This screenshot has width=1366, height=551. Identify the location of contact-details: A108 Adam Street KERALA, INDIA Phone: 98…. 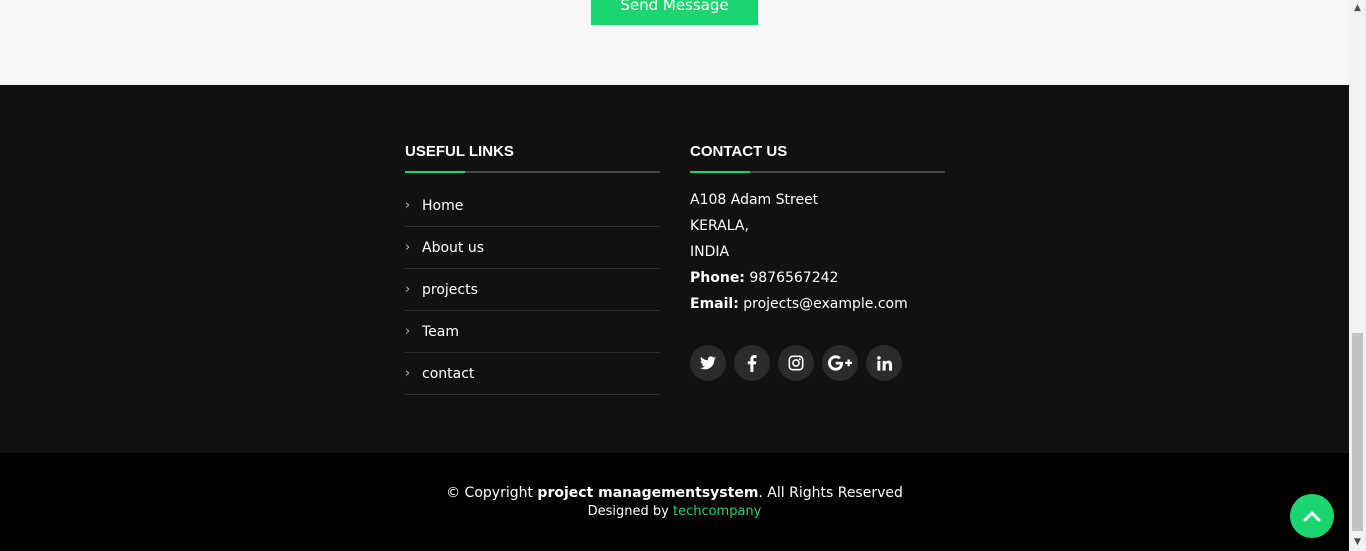
(817, 252).